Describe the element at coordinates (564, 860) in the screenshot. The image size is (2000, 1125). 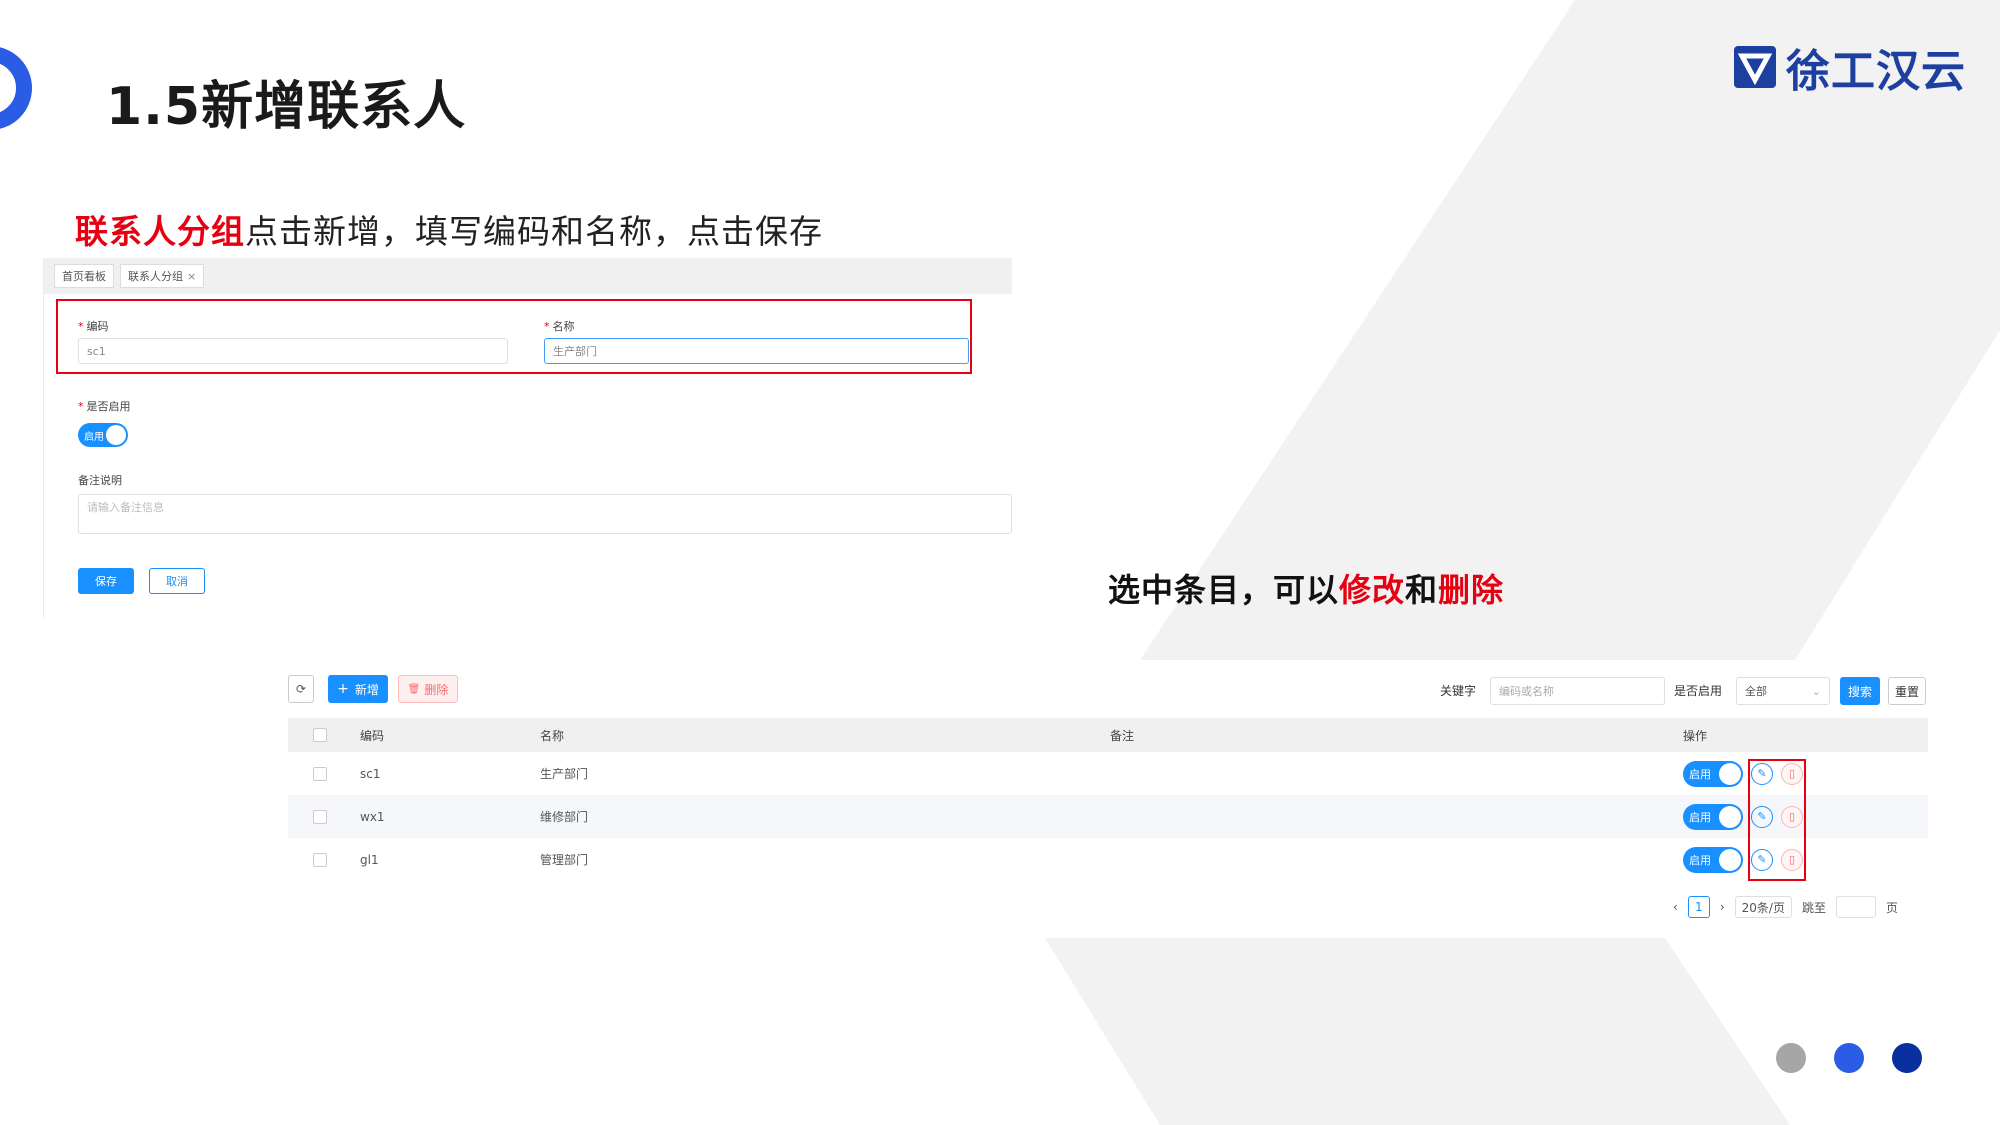
I see `cell-name: 管理部门` at that location.